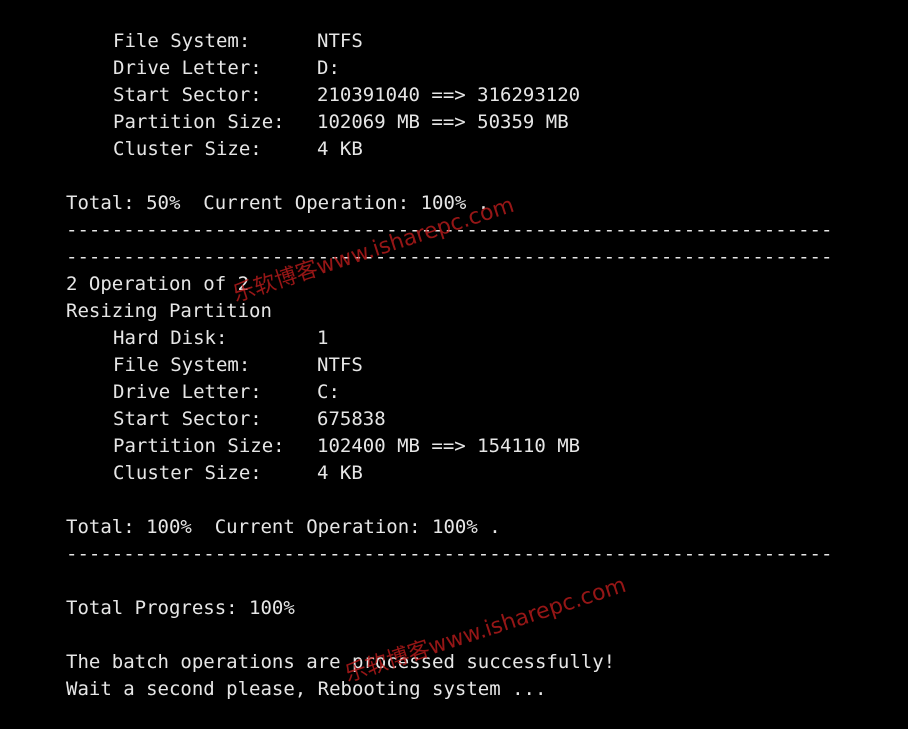  What do you see at coordinates (170, 338) in the screenshot?
I see `op2-hard-disk-label: Hard Disk:` at bounding box center [170, 338].